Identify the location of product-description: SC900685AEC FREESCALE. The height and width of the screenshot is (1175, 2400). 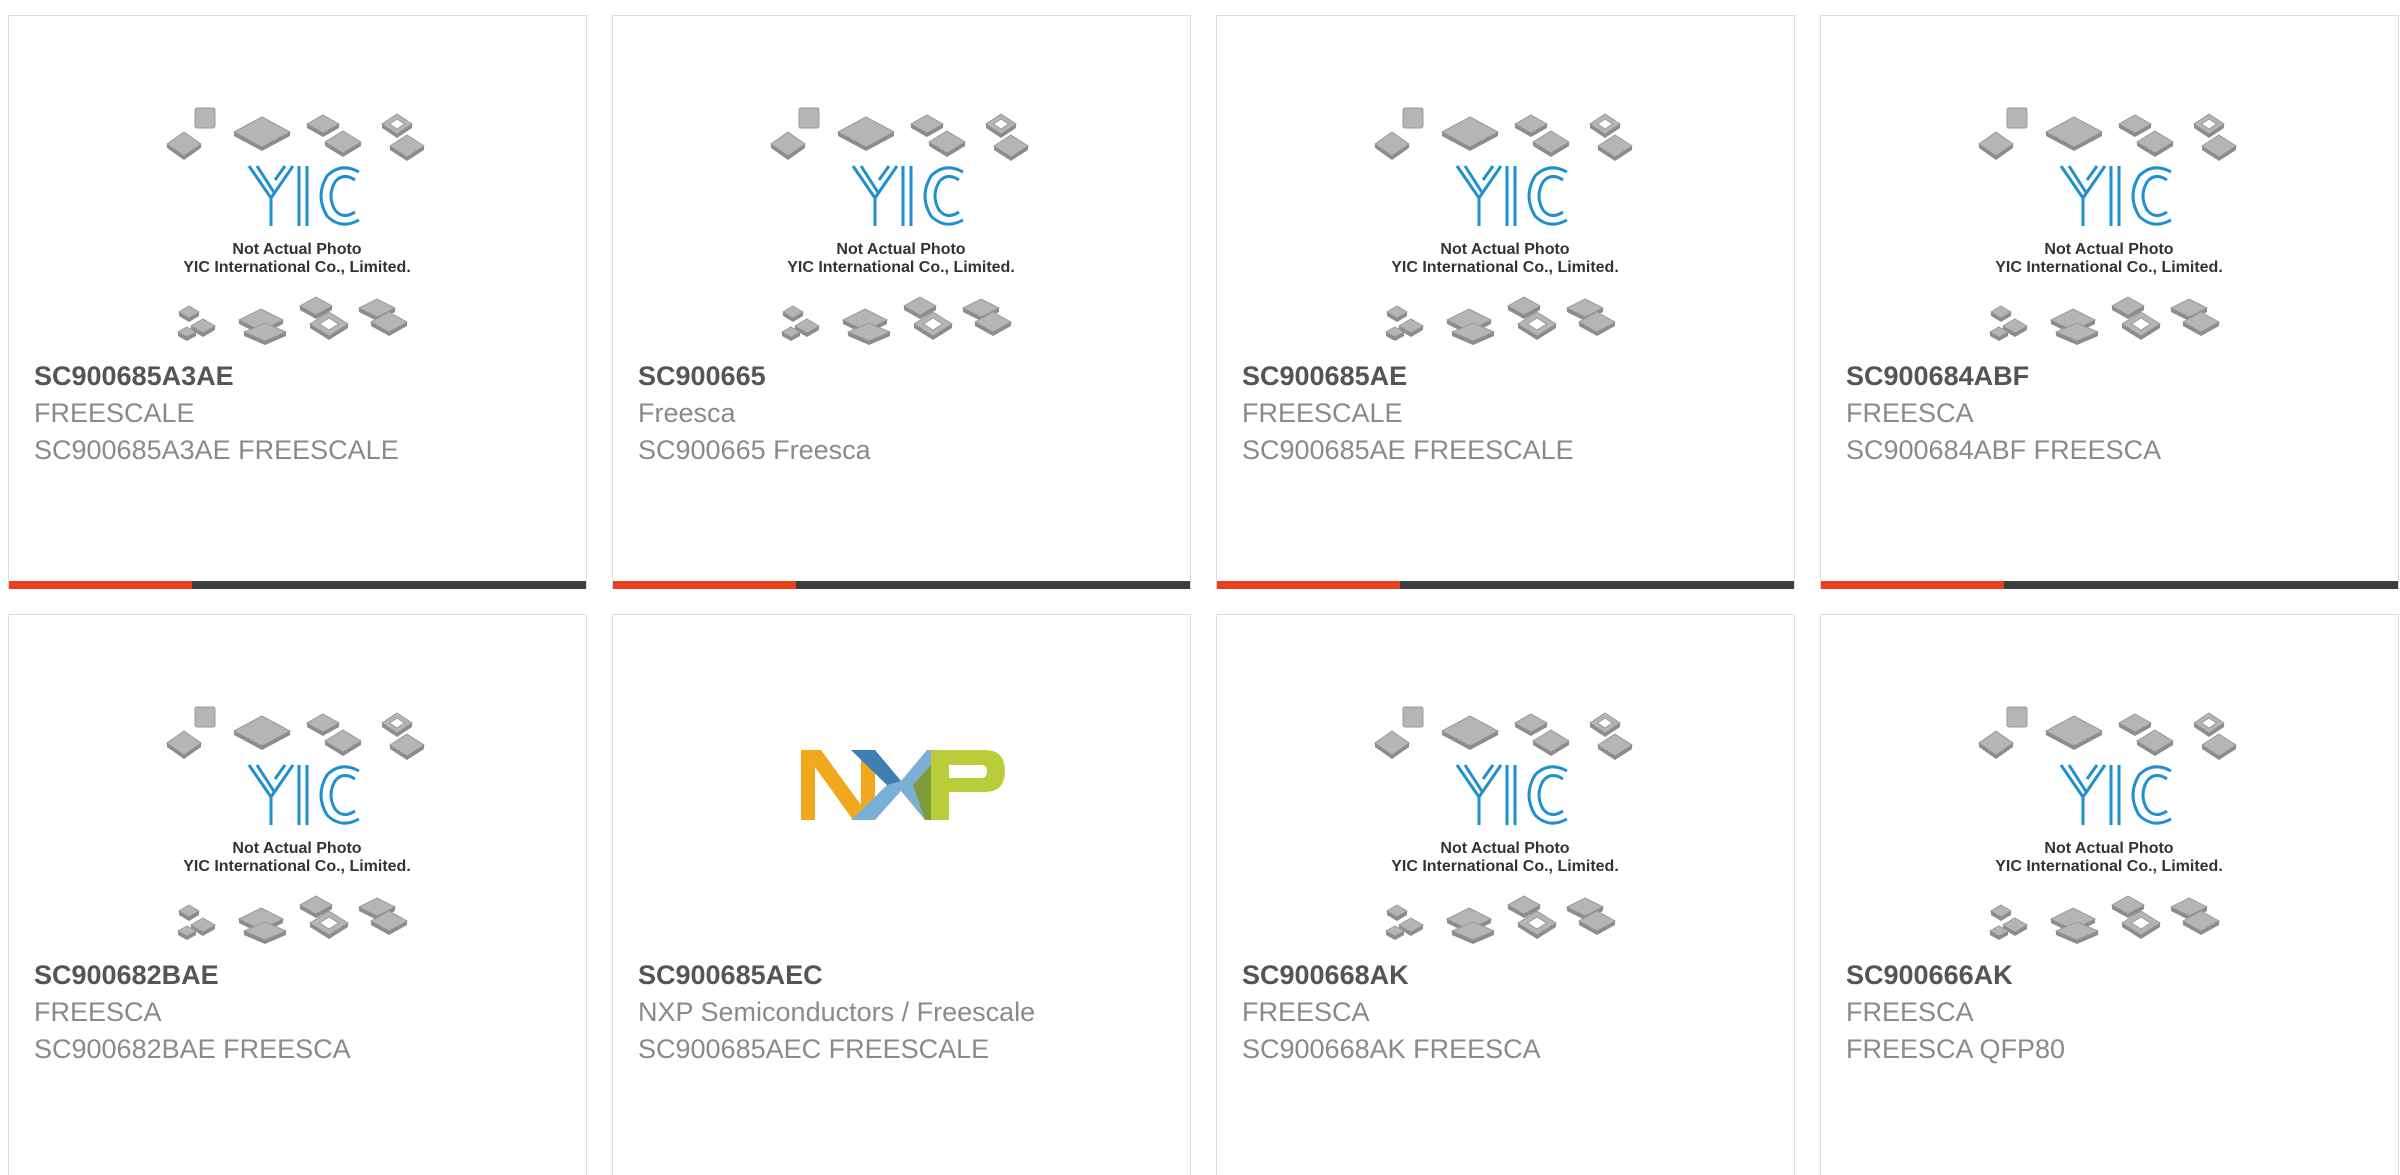
(814, 1049).